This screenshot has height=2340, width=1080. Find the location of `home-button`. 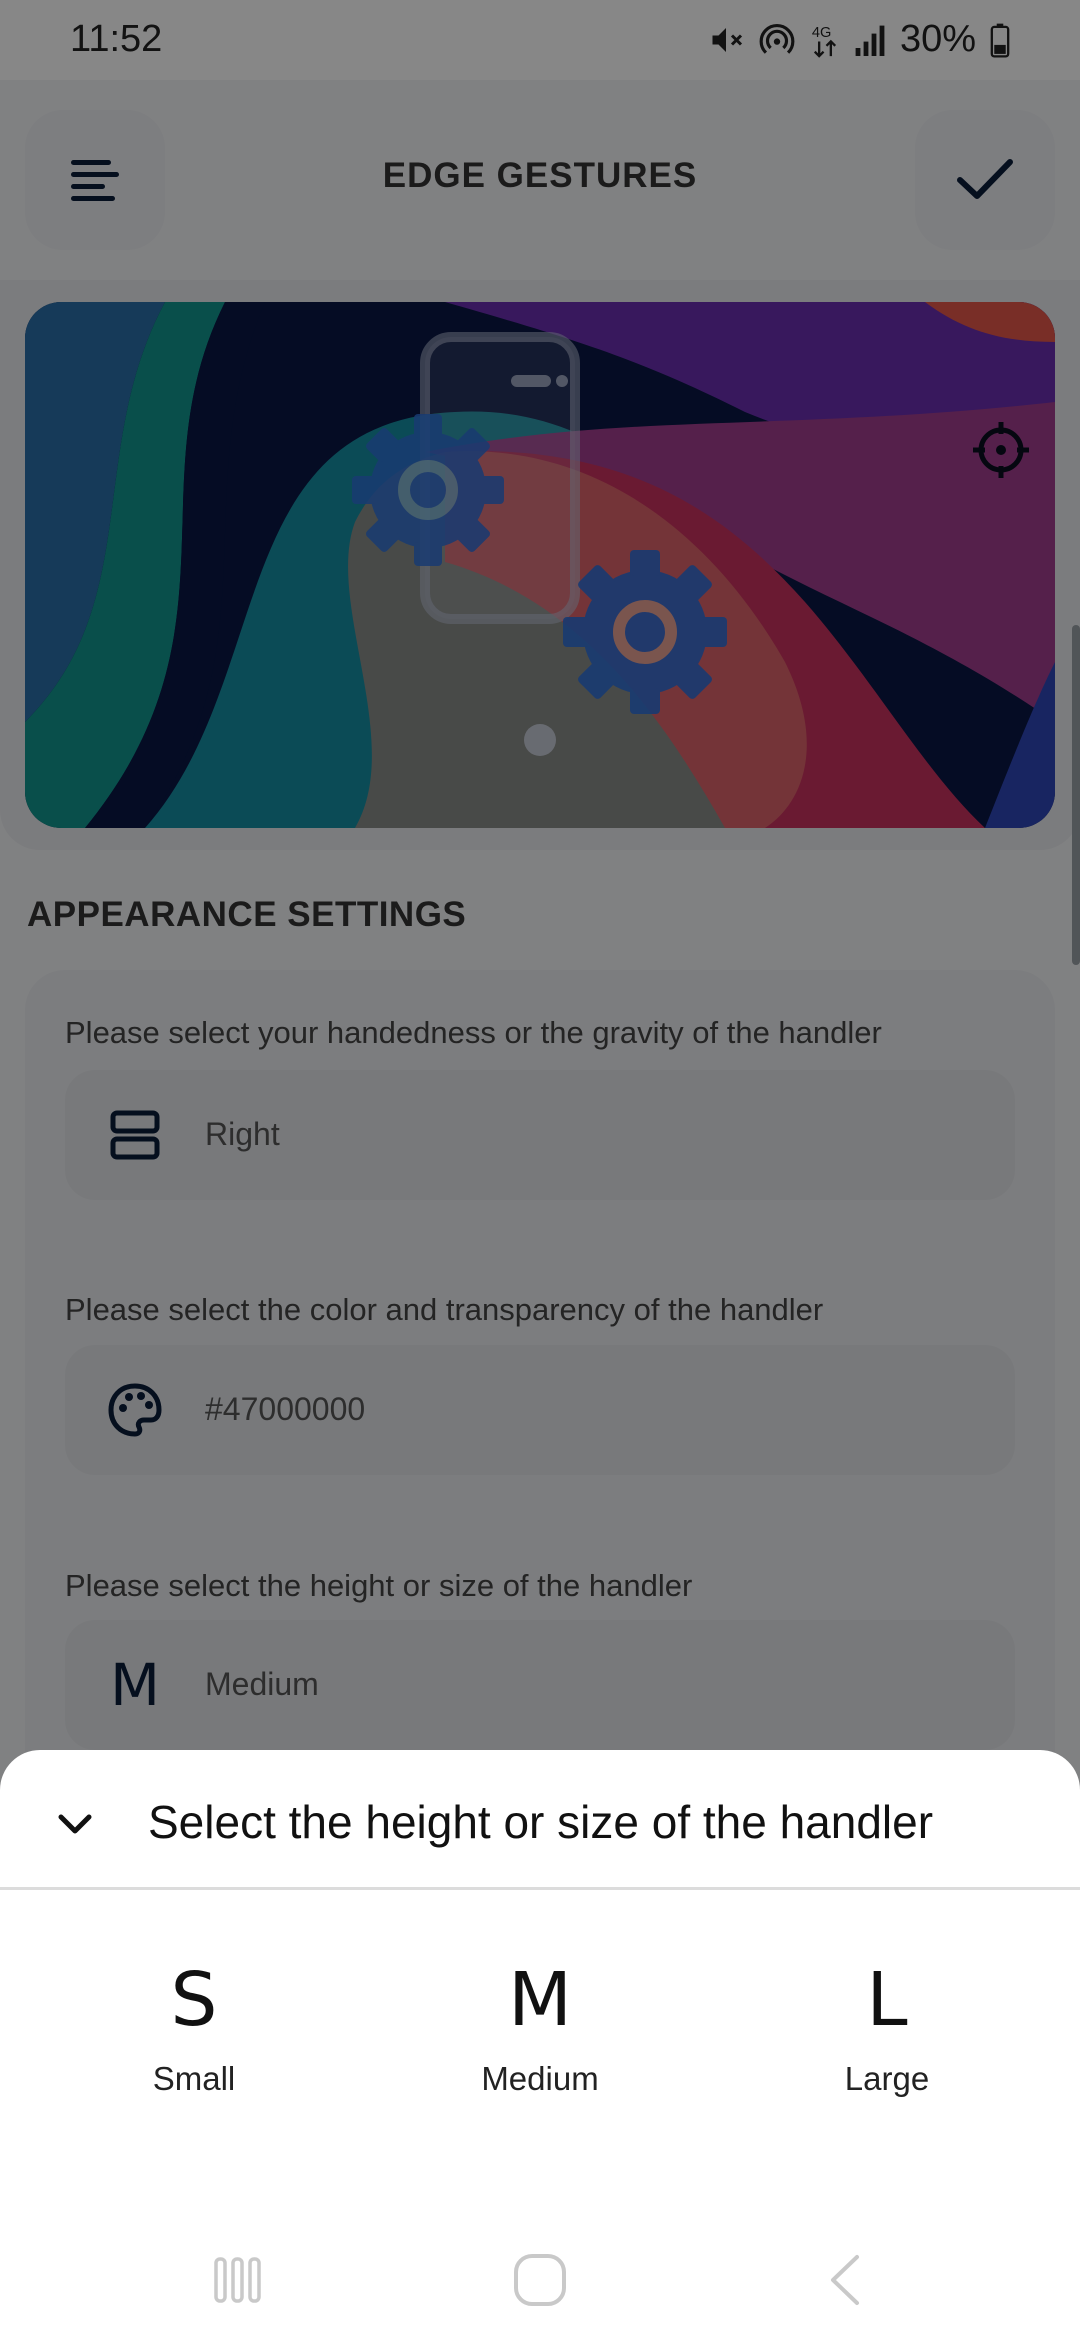

home-button is located at coordinates (540, 2280).